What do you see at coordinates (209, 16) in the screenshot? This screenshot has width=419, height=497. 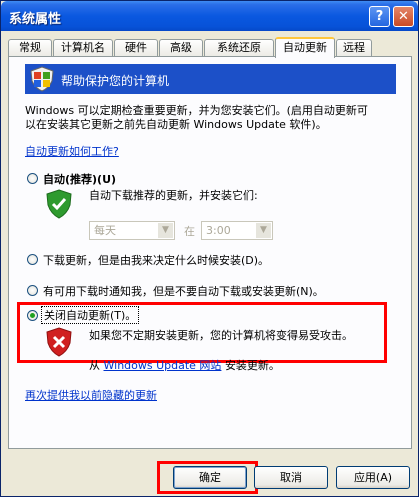 I see `title-bar: 系统属性 ? ✕` at bounding box center [209, 16].